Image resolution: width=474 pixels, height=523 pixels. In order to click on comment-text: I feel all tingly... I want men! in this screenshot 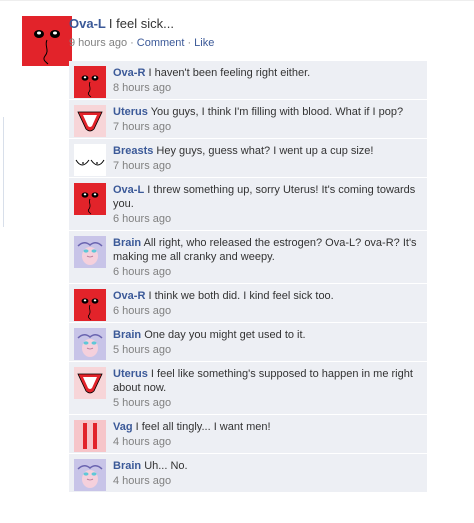, I will do `click(203, 427)`.